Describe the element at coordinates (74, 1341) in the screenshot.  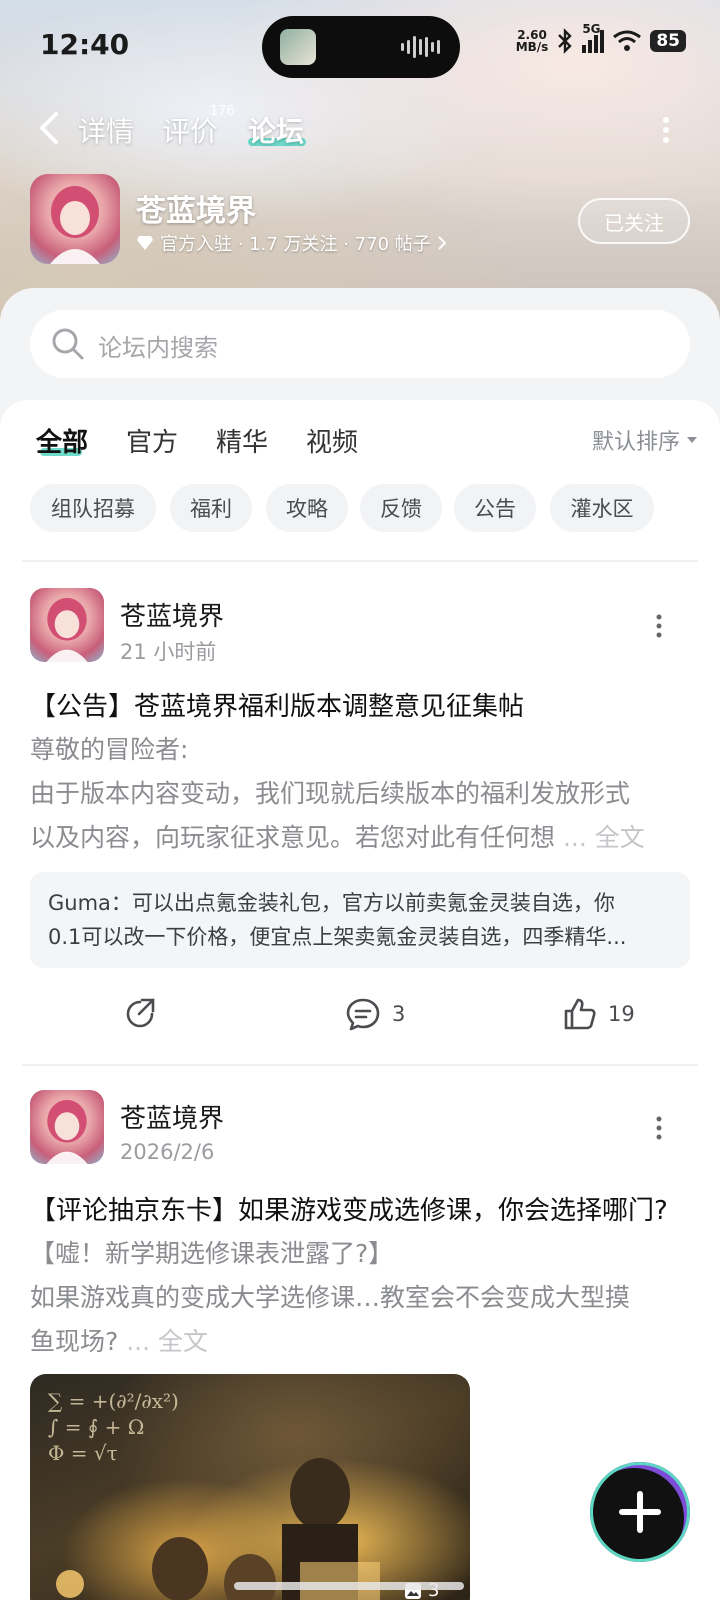
I see `post-body-text: 鱼现场?` at that location.